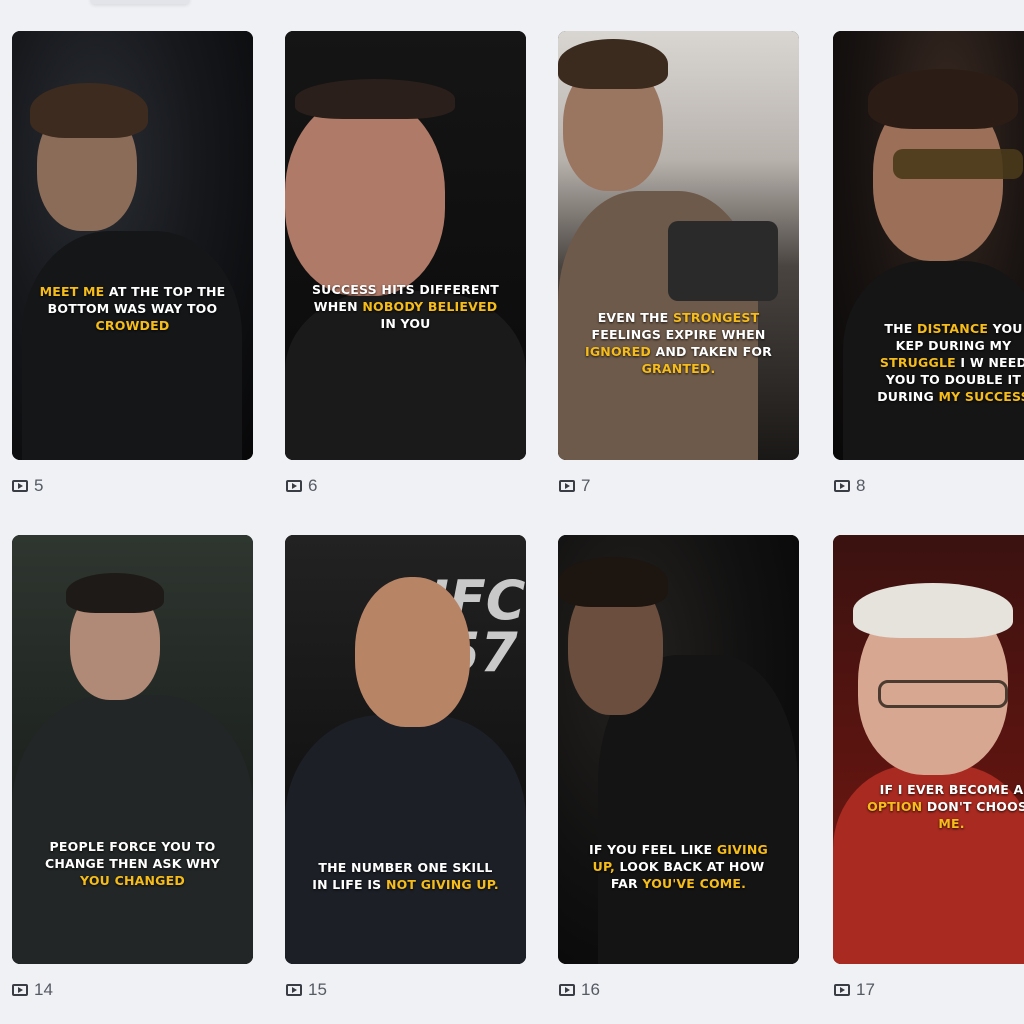 The image size is (1024, 1024). What do you see at coordinates (678, 368) in the screenshot?
I see `quote-highlight: GRANTED.` at bounding box center [678, 368].